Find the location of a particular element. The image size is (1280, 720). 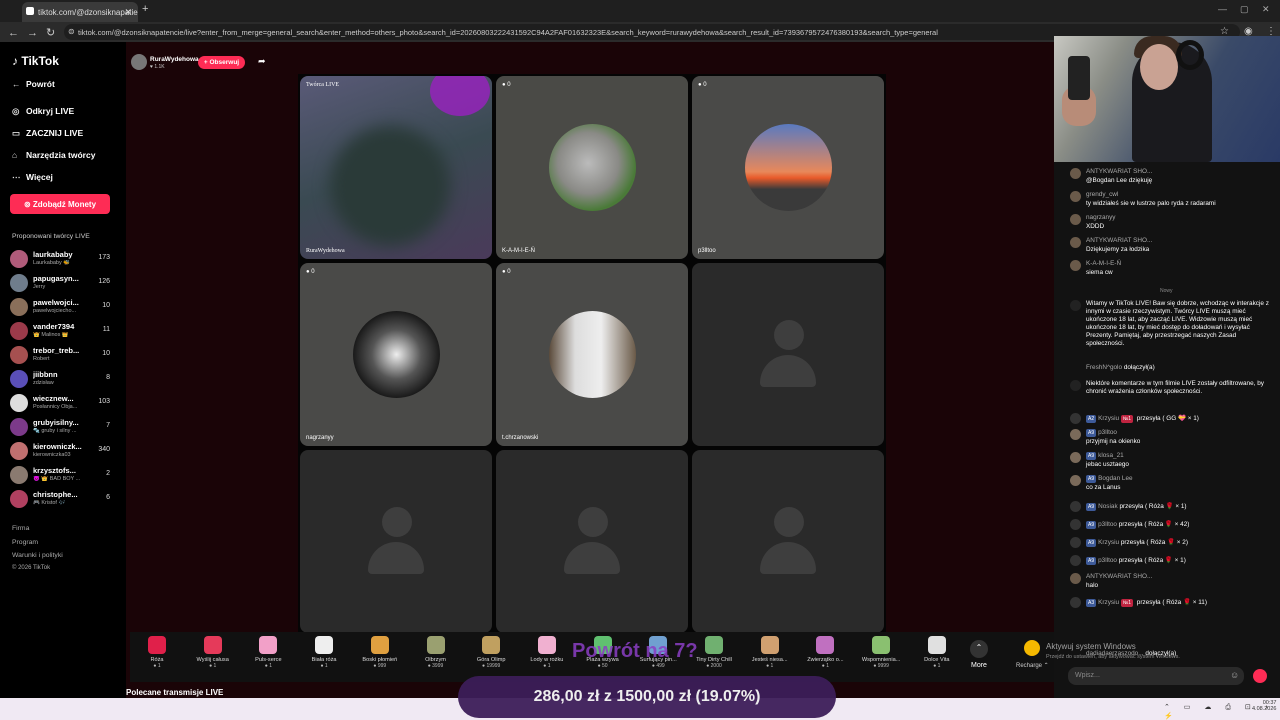

share-icon: ➦ is located at coordinates (262, 61).